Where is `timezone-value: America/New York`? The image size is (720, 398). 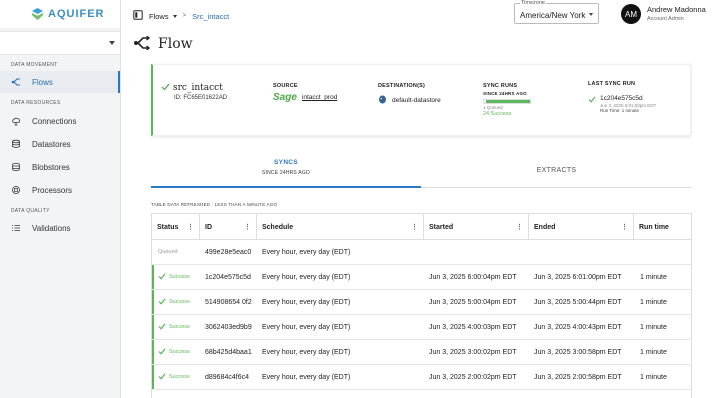
timezone-value: America/New York is located at coordinates (553, 15).